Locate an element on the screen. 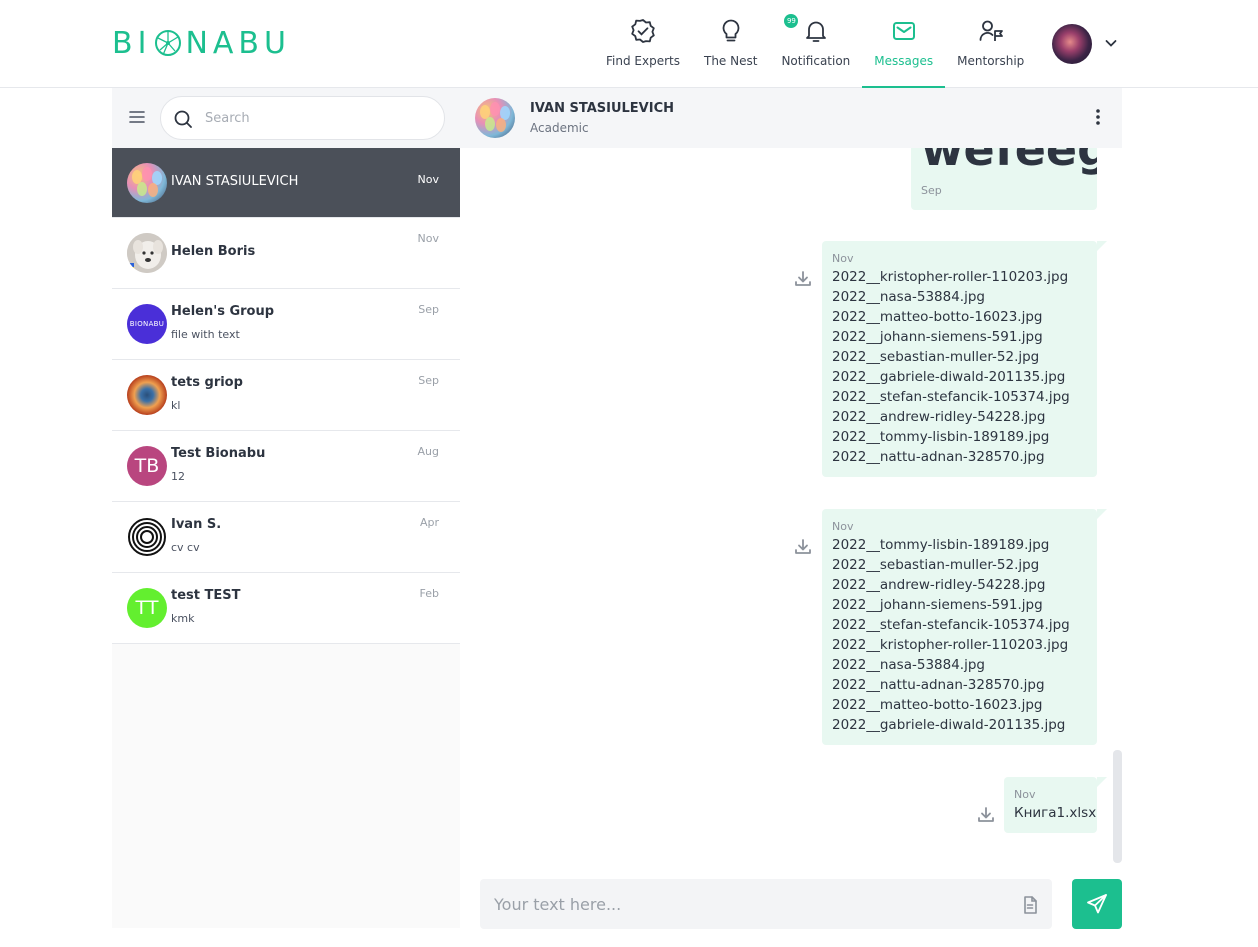 The height and width of the screenshot is (947, 1258). more-options-icon is located at coordinates (1098, 117).